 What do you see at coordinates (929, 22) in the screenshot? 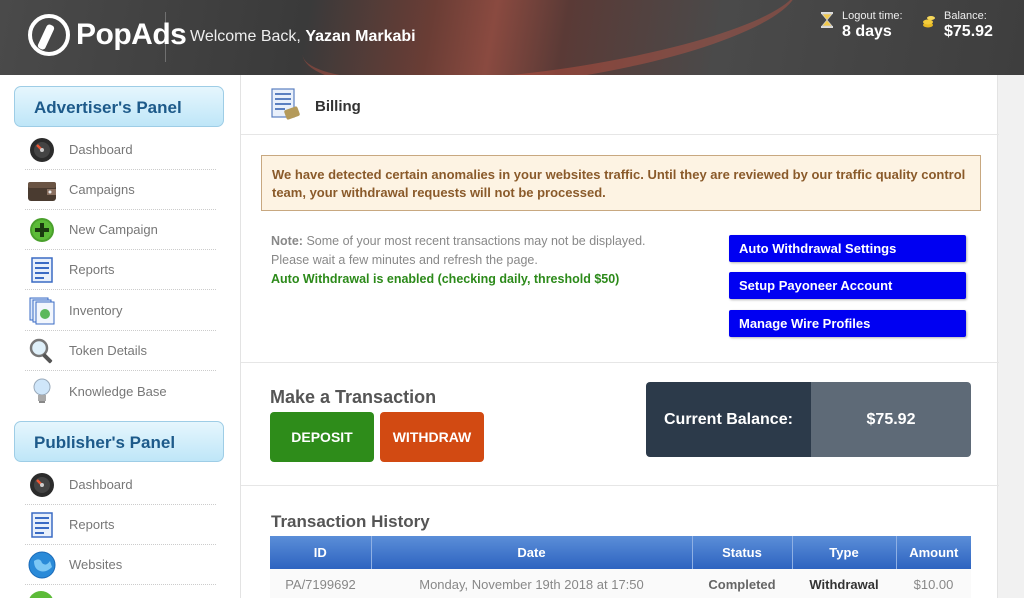
I see `coins-icon` at bounding box center [929, 22].